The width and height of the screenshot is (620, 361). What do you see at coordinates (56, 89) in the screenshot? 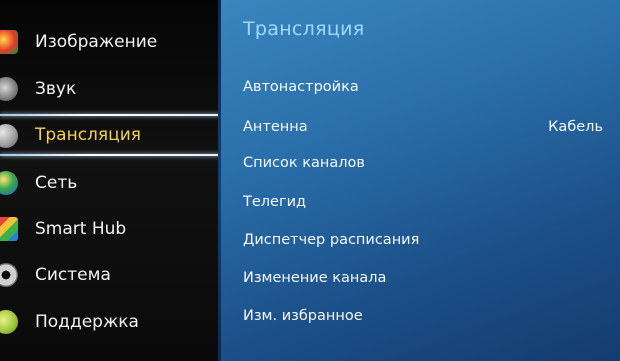
I see `sidebar-item-label: Звук` at bounding box center [56, 89].